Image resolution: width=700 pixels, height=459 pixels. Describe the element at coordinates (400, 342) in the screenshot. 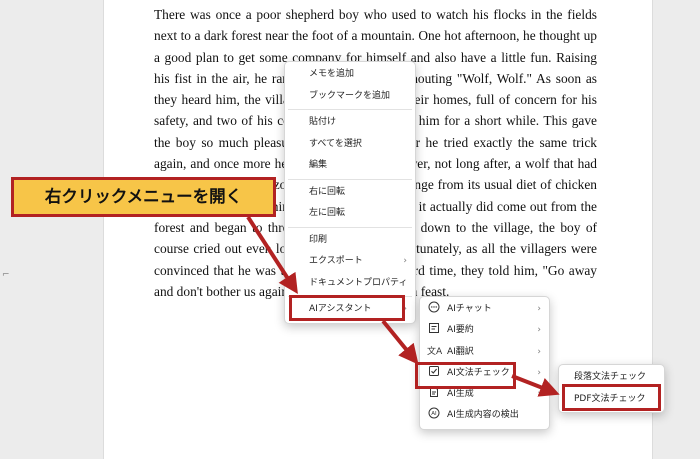

I see `arrow-ai-assistant-to-grammar` at that location.